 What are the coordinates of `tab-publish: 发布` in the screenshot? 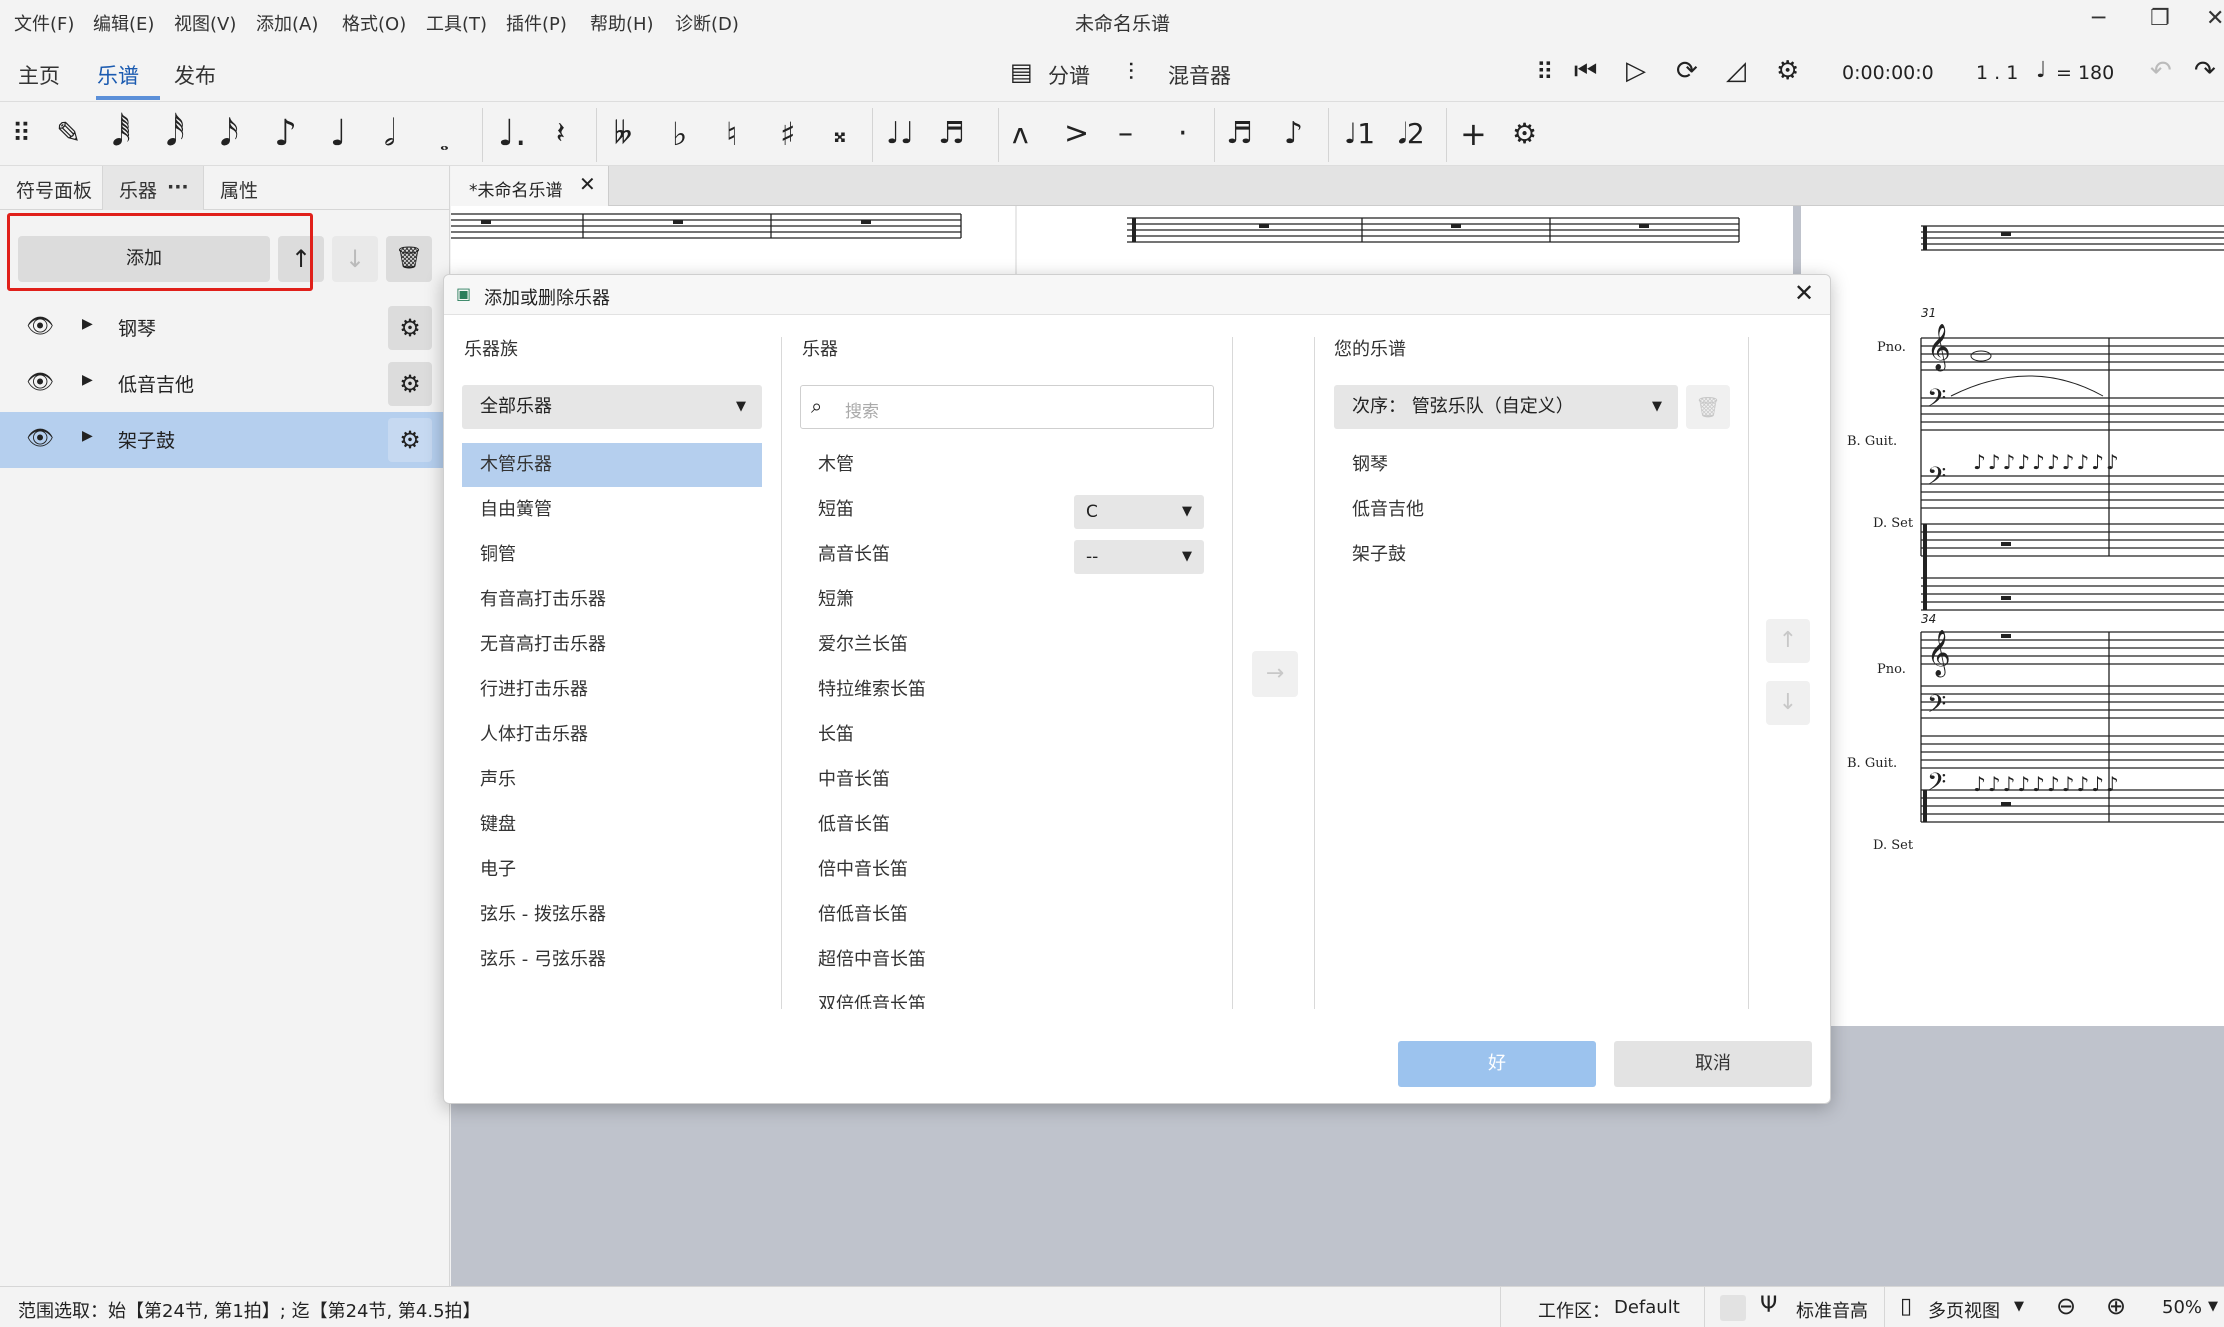 It's located at (195, 75).